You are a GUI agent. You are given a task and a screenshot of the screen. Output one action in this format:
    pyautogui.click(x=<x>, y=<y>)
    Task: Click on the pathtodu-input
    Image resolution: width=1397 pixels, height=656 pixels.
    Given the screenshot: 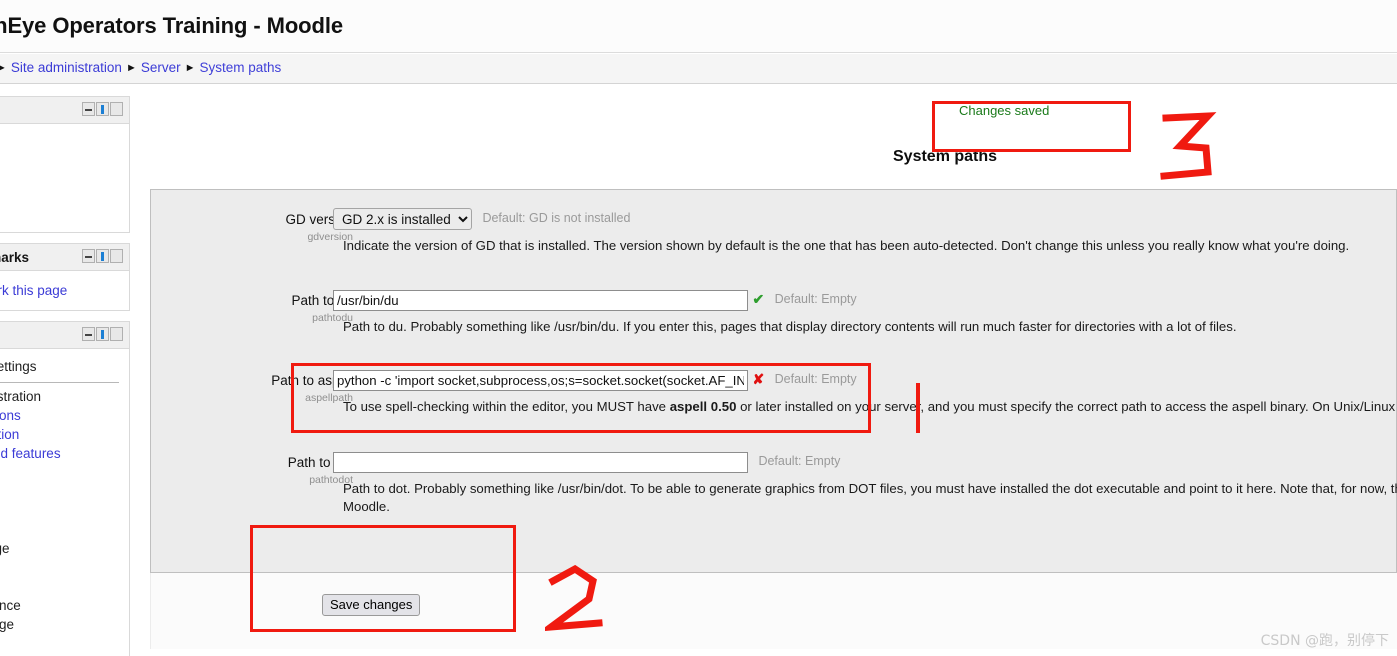 What is the action you would take?
    pyautogui.click(x=540, y=300)
    